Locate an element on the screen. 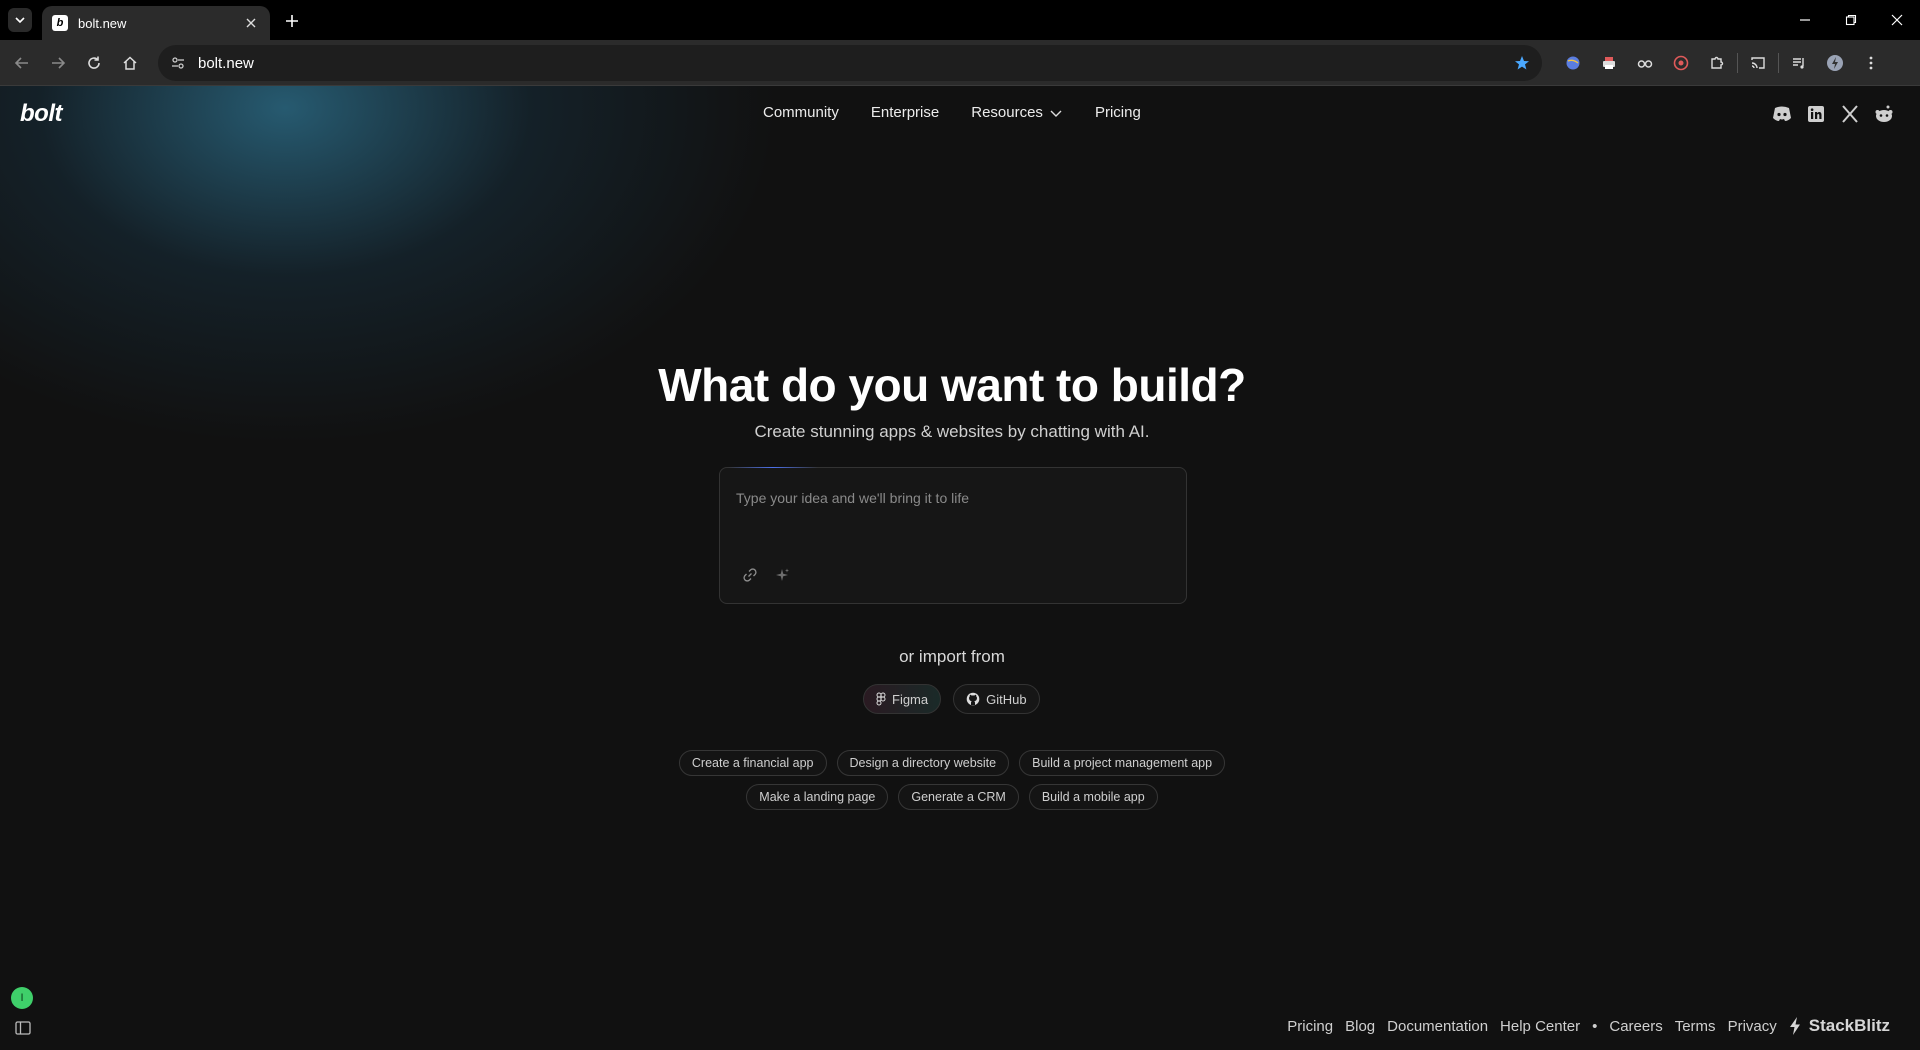 This screenshot has width=1920, height=1050. stackblitz-link: StackBlitz is located at coordinates (1839, 1026).